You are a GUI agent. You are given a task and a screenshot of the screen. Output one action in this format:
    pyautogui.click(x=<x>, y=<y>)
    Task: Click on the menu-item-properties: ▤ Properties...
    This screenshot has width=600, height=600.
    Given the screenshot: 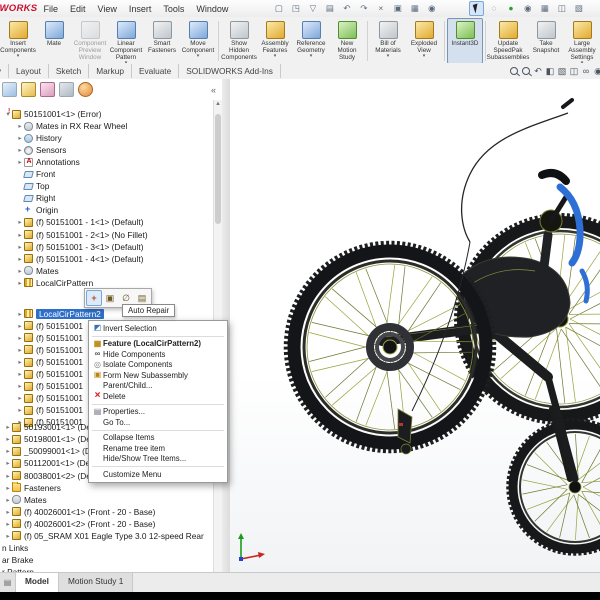 What is the action you would take?
    pyautogui.click(x=158, y=412)
    